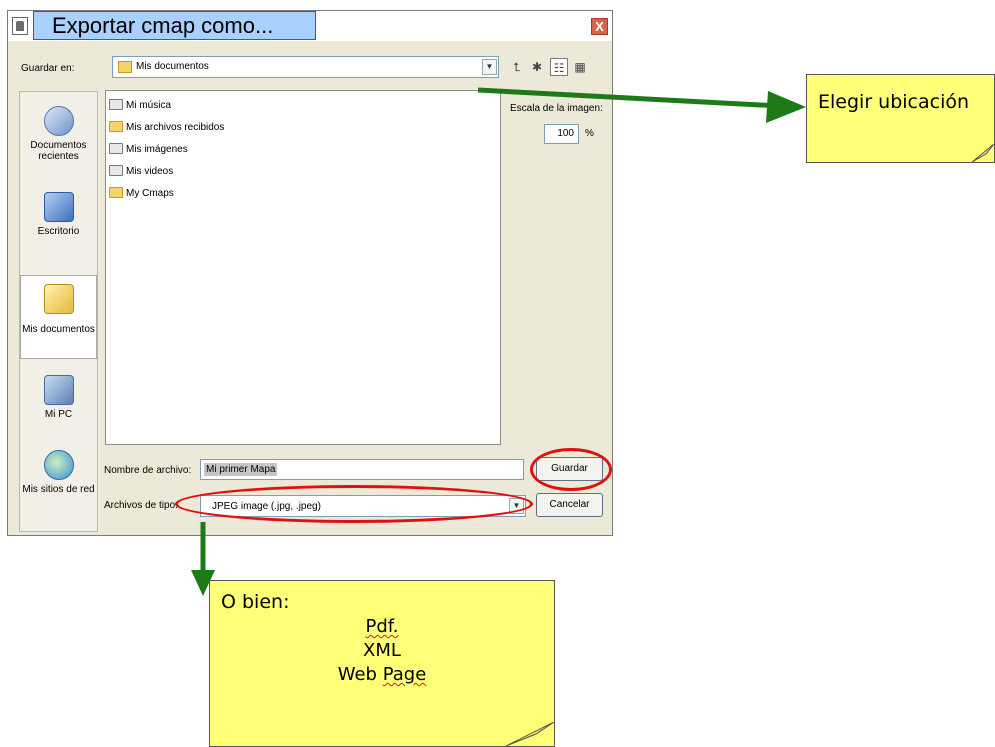 Image resolution: width=995 pixels, height=747 pixels. I want to click on formats-note: O bien: Pdf. XML Web Page, so click(382, 663).